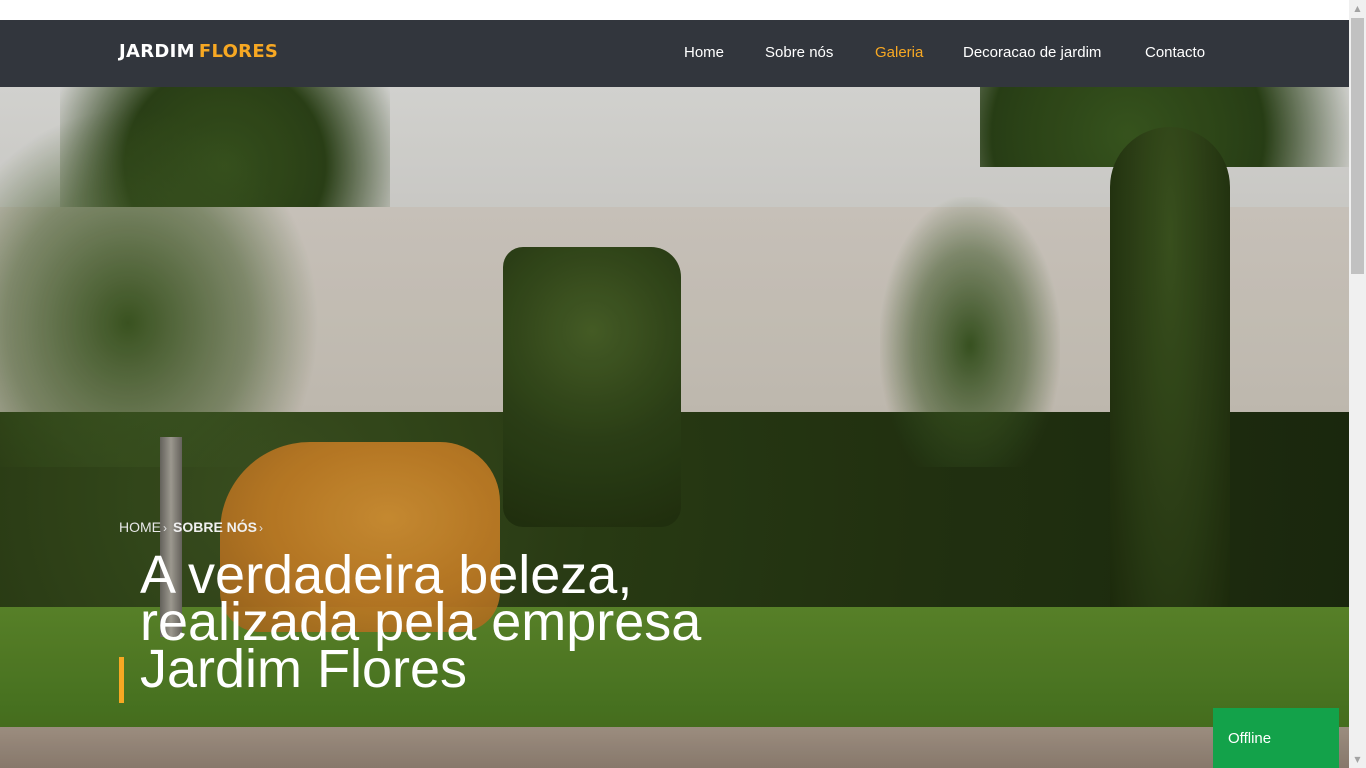  What do you see at coordinates (1357, 146) in the screenshot?
I see `scroll-thumb` at bounding box center [1357, 146].